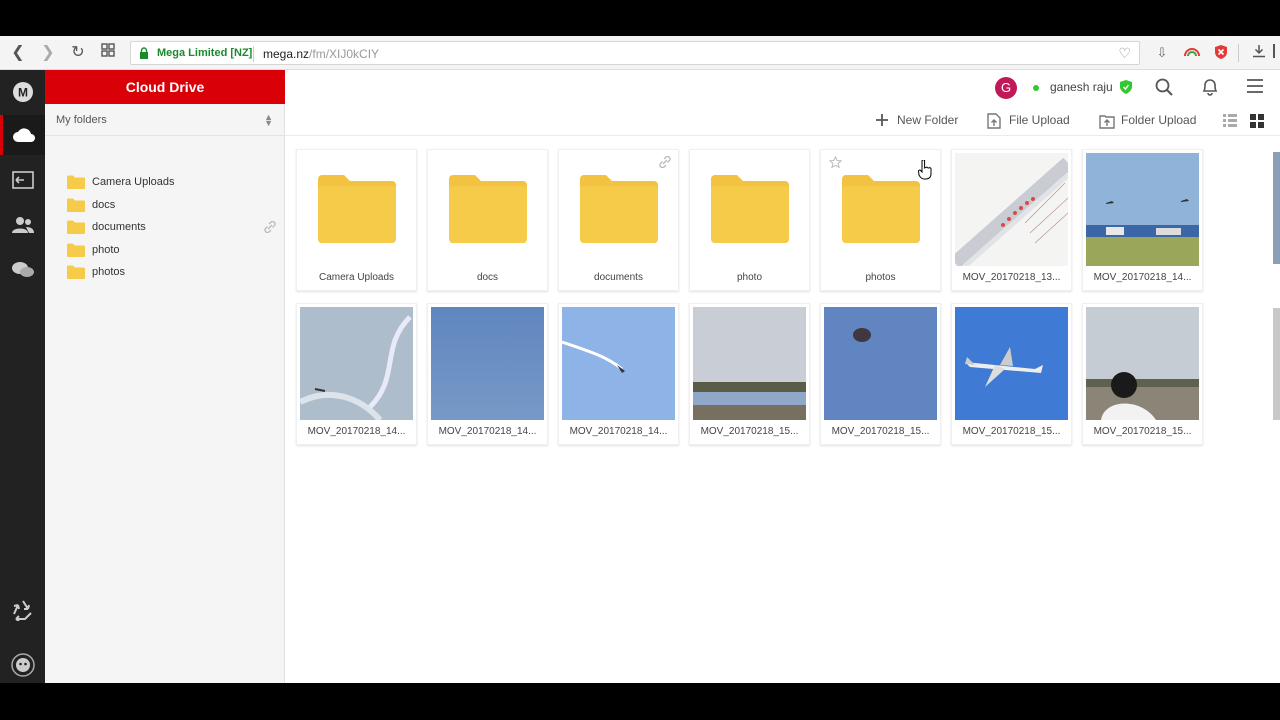  What do you see at coordinates (1274, 53) in the screenshot?
I see `browser-menu-icon` at bounding box center [1274, 53].